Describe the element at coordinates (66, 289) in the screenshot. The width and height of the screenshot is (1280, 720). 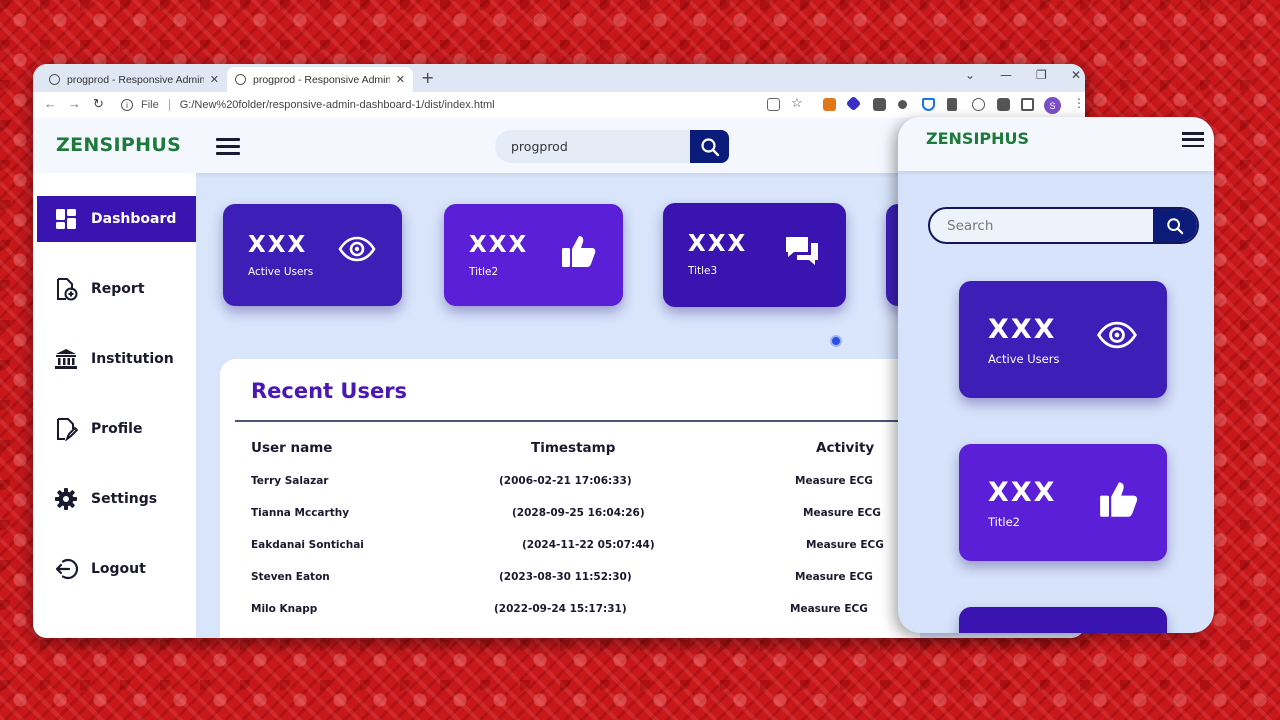
I see `report-add-icon` at that location.